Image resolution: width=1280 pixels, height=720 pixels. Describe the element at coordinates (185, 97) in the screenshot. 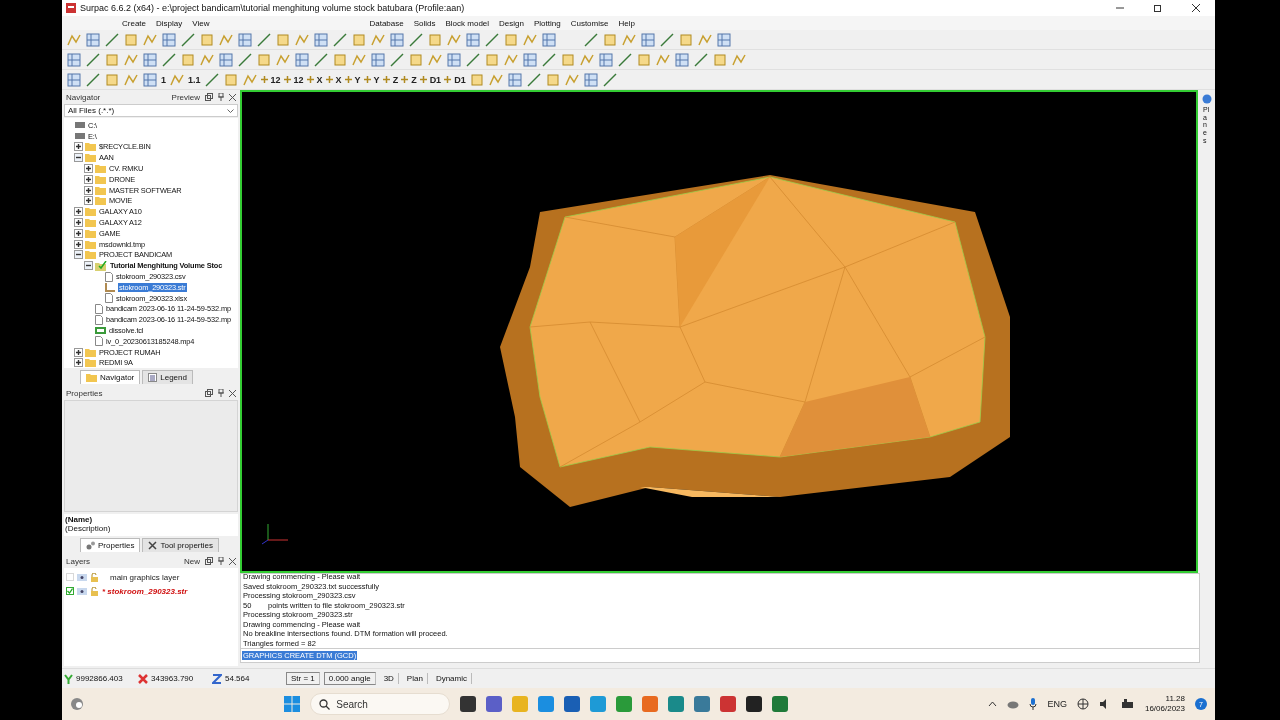

I see `preview-button: Preview` at that location.